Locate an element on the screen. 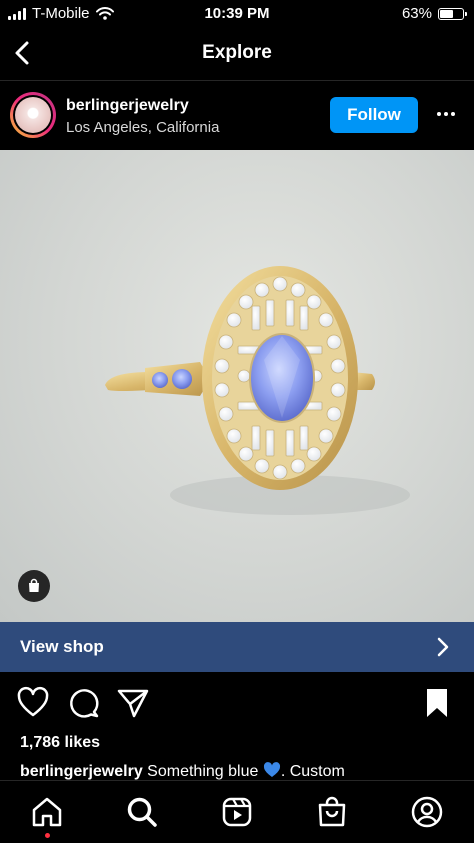  post-location: Los Angeles, California is located at coordinates (142, 127).